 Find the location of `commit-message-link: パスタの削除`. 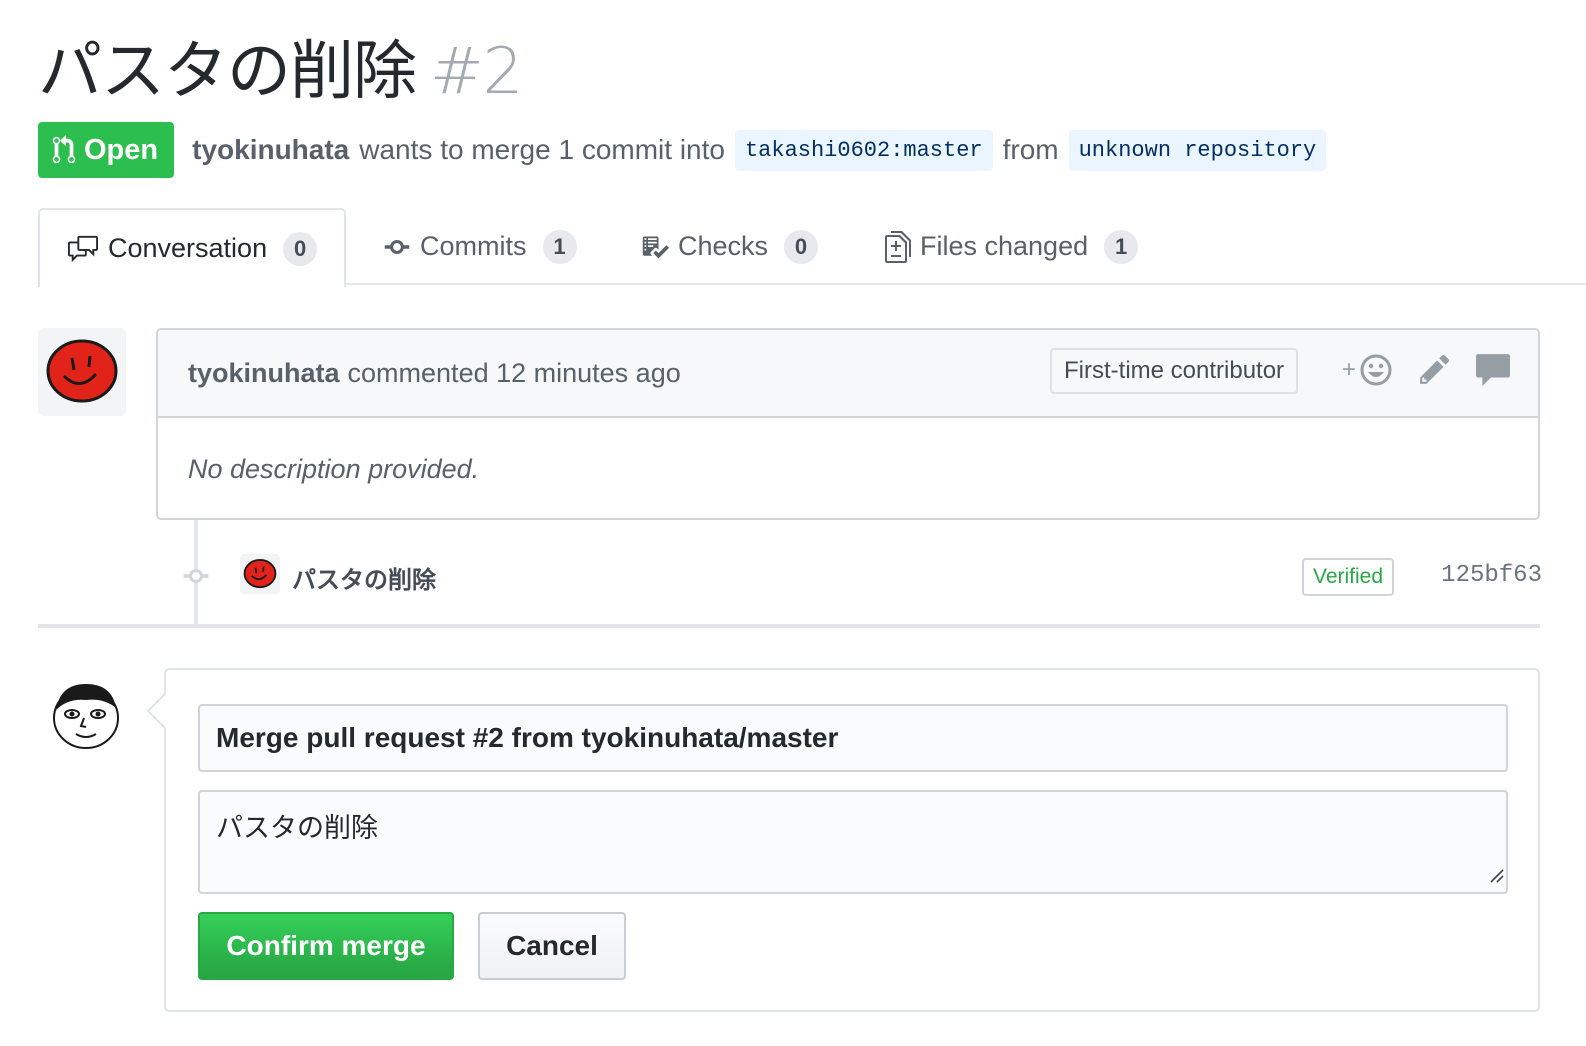

commit-message-link: パスタの削除 is located at coordinates (364, 577).